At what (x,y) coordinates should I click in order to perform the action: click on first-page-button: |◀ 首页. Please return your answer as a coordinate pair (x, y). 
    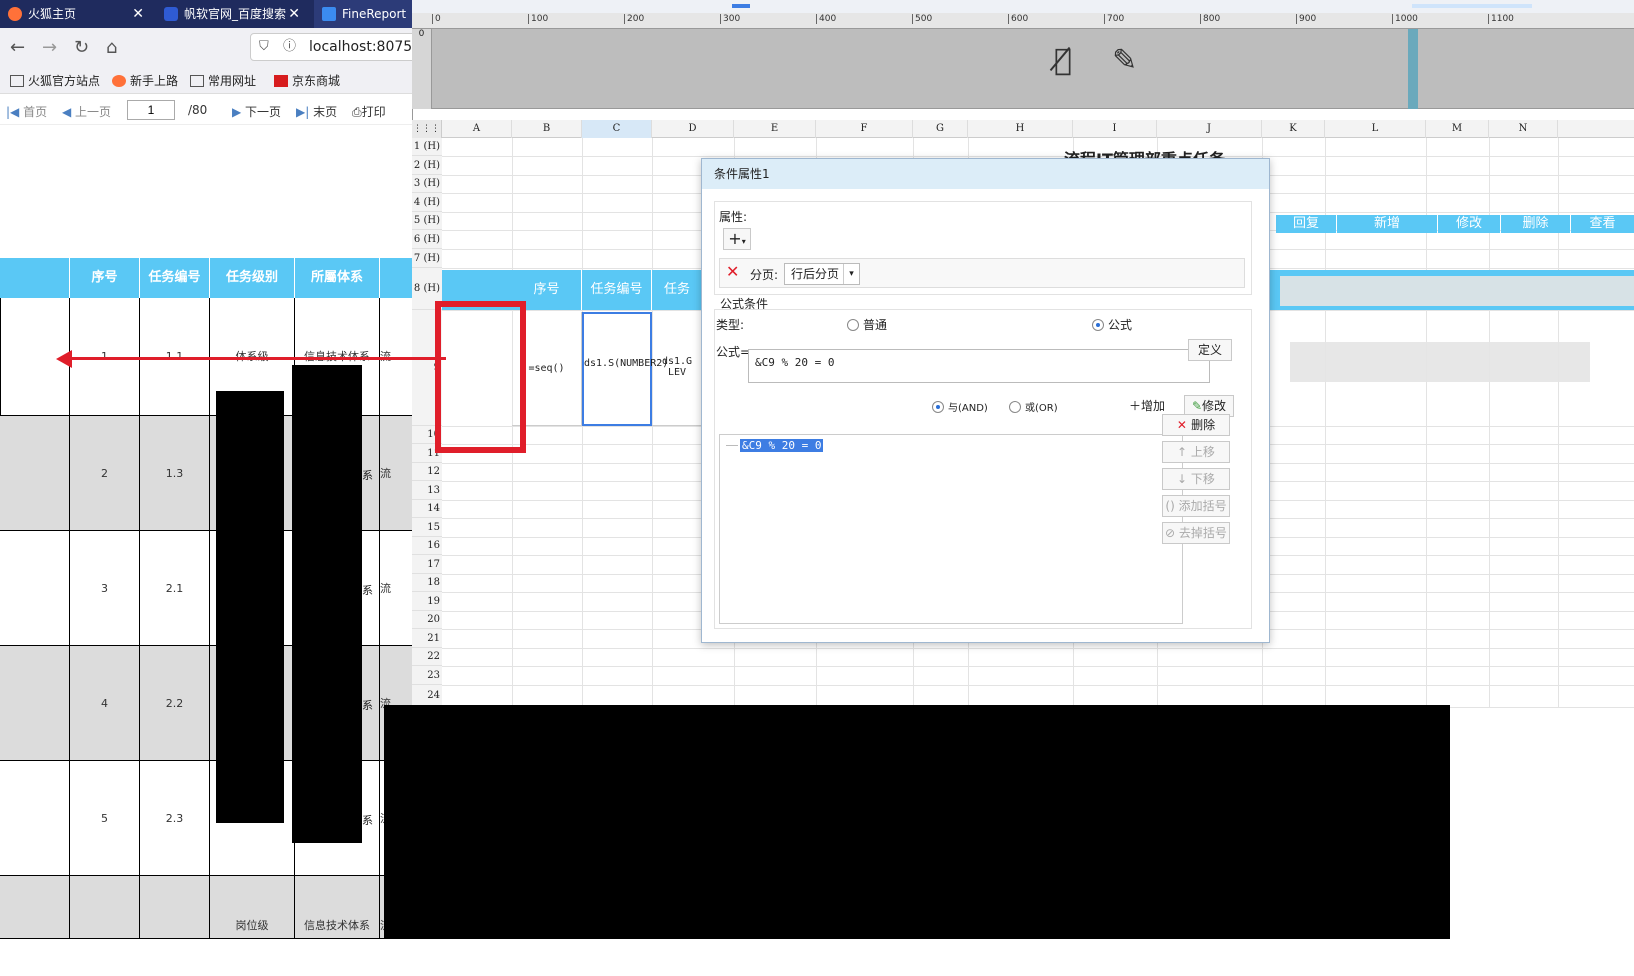
    Looking at the image, I should click on (26, 111).